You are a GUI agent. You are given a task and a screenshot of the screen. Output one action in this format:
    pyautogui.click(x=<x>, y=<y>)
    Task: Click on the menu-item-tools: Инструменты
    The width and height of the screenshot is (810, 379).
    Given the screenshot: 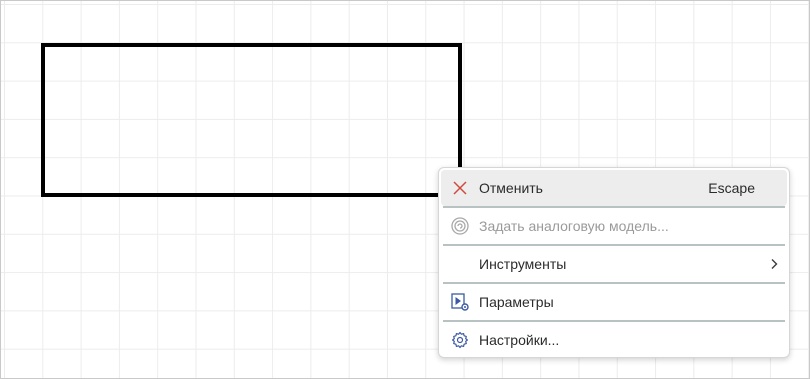 What is the action you would take?
    pyautogui.click(x=614, y=264)
    